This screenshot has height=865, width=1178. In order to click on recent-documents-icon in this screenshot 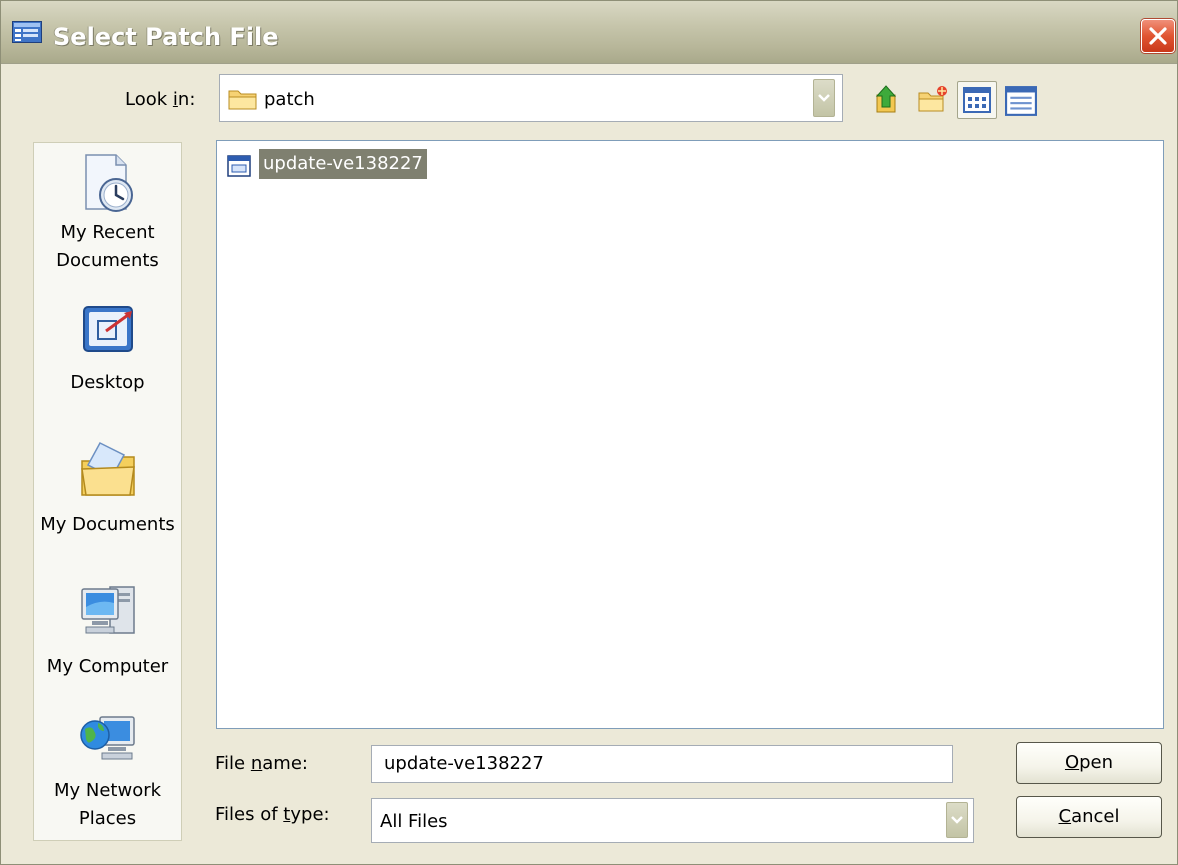, I will do `click(109, 183)`.